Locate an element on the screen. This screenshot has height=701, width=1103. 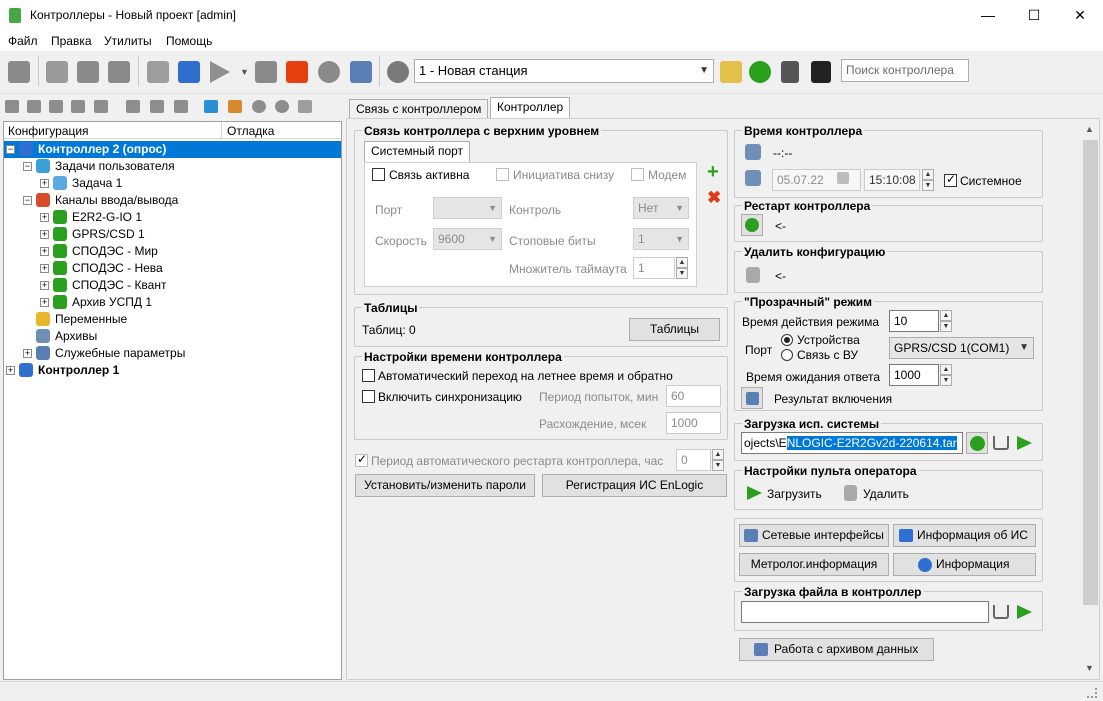
folder-icon is located at coordinates (12, 106).